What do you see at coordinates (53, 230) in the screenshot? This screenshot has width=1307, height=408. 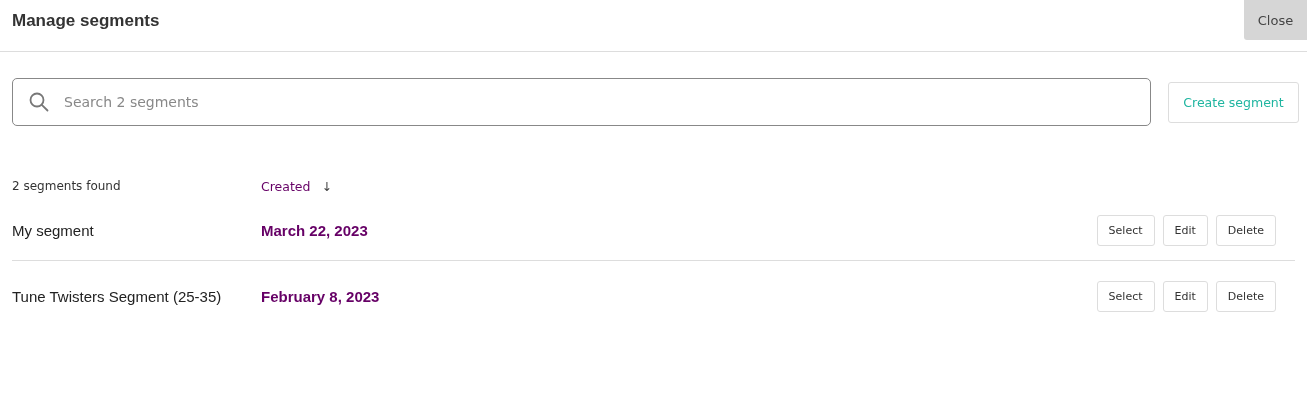 I see `segment-name: My segment` at bounding box center [53, 230].